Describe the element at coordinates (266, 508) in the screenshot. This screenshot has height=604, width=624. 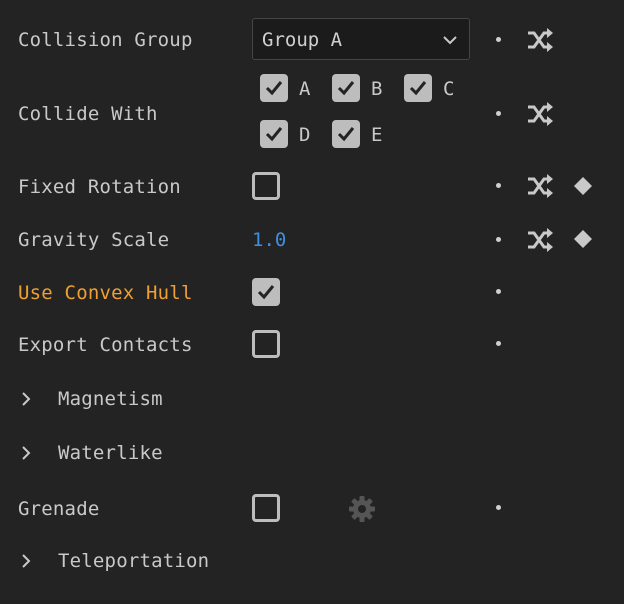
I see `grenade-checkbox` at that location.